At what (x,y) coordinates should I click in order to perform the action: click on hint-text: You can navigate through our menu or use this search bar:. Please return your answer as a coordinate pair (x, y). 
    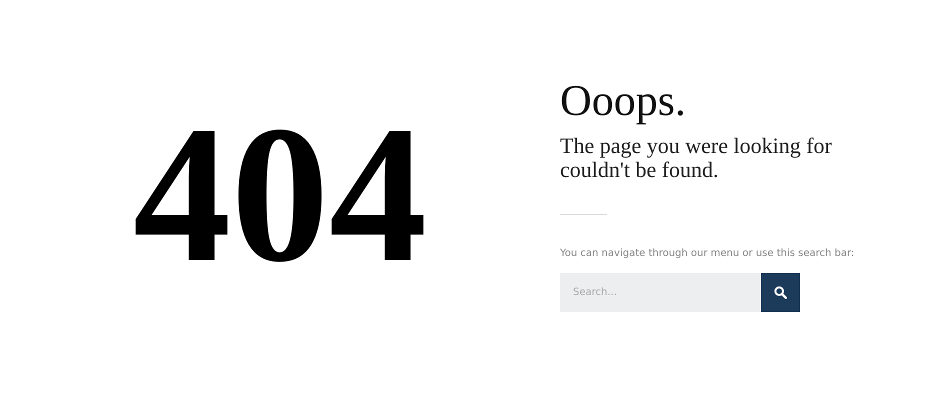
    Looking at the image, I should click on (708, 253).